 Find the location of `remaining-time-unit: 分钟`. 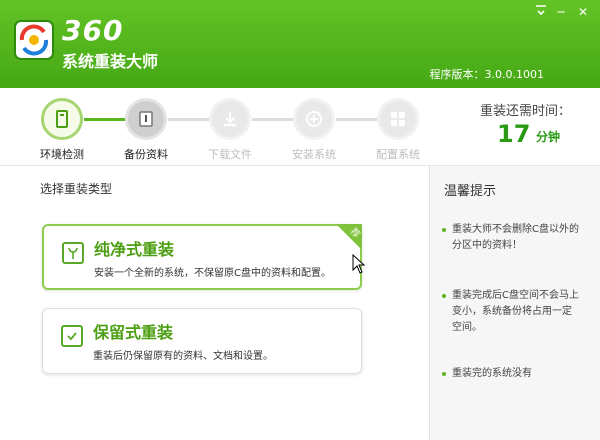

remaining-time-unit: 分钟 is located at coordinates (548, 137).